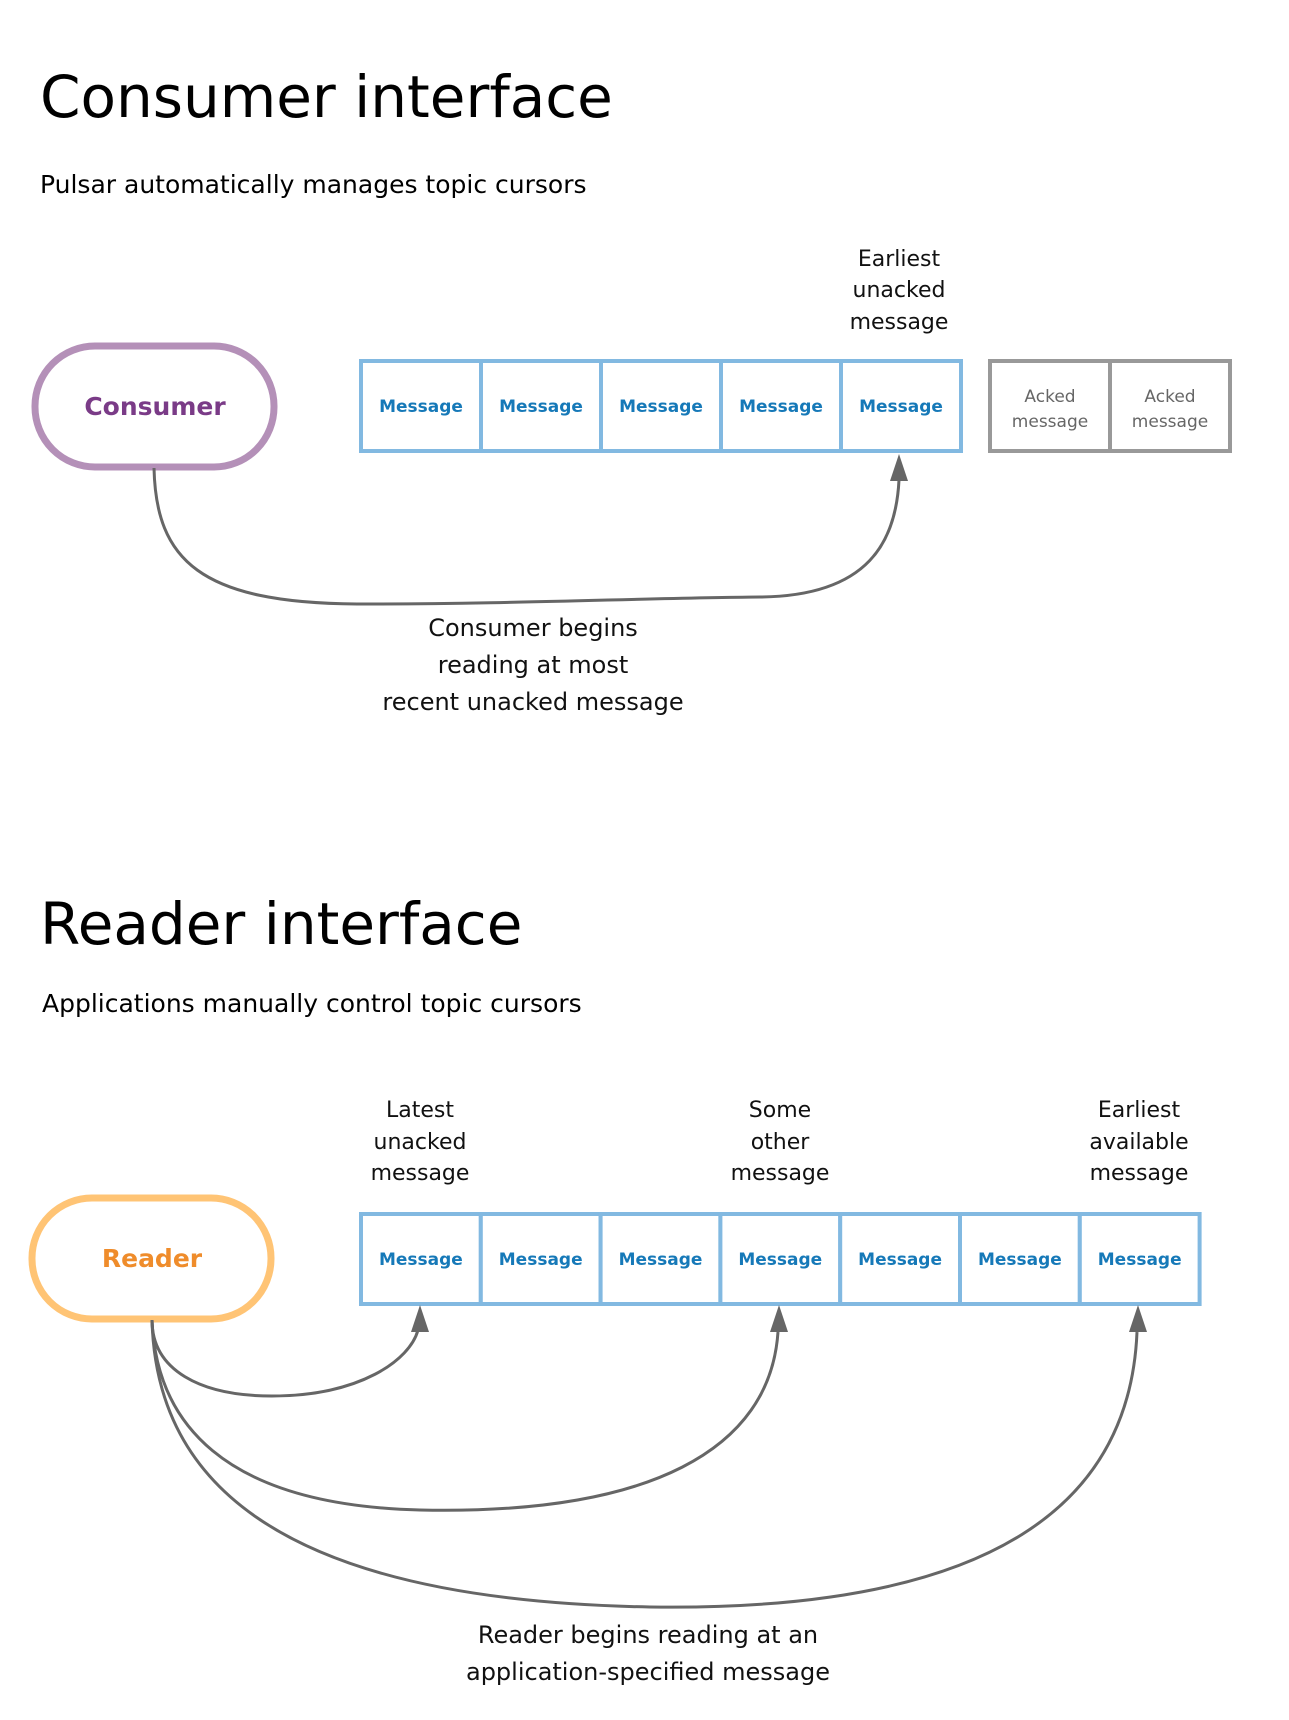 The width and height of the screenshot is (1289, 1720). I want to click on reader-node-label: Reader, so click(152, 1258).